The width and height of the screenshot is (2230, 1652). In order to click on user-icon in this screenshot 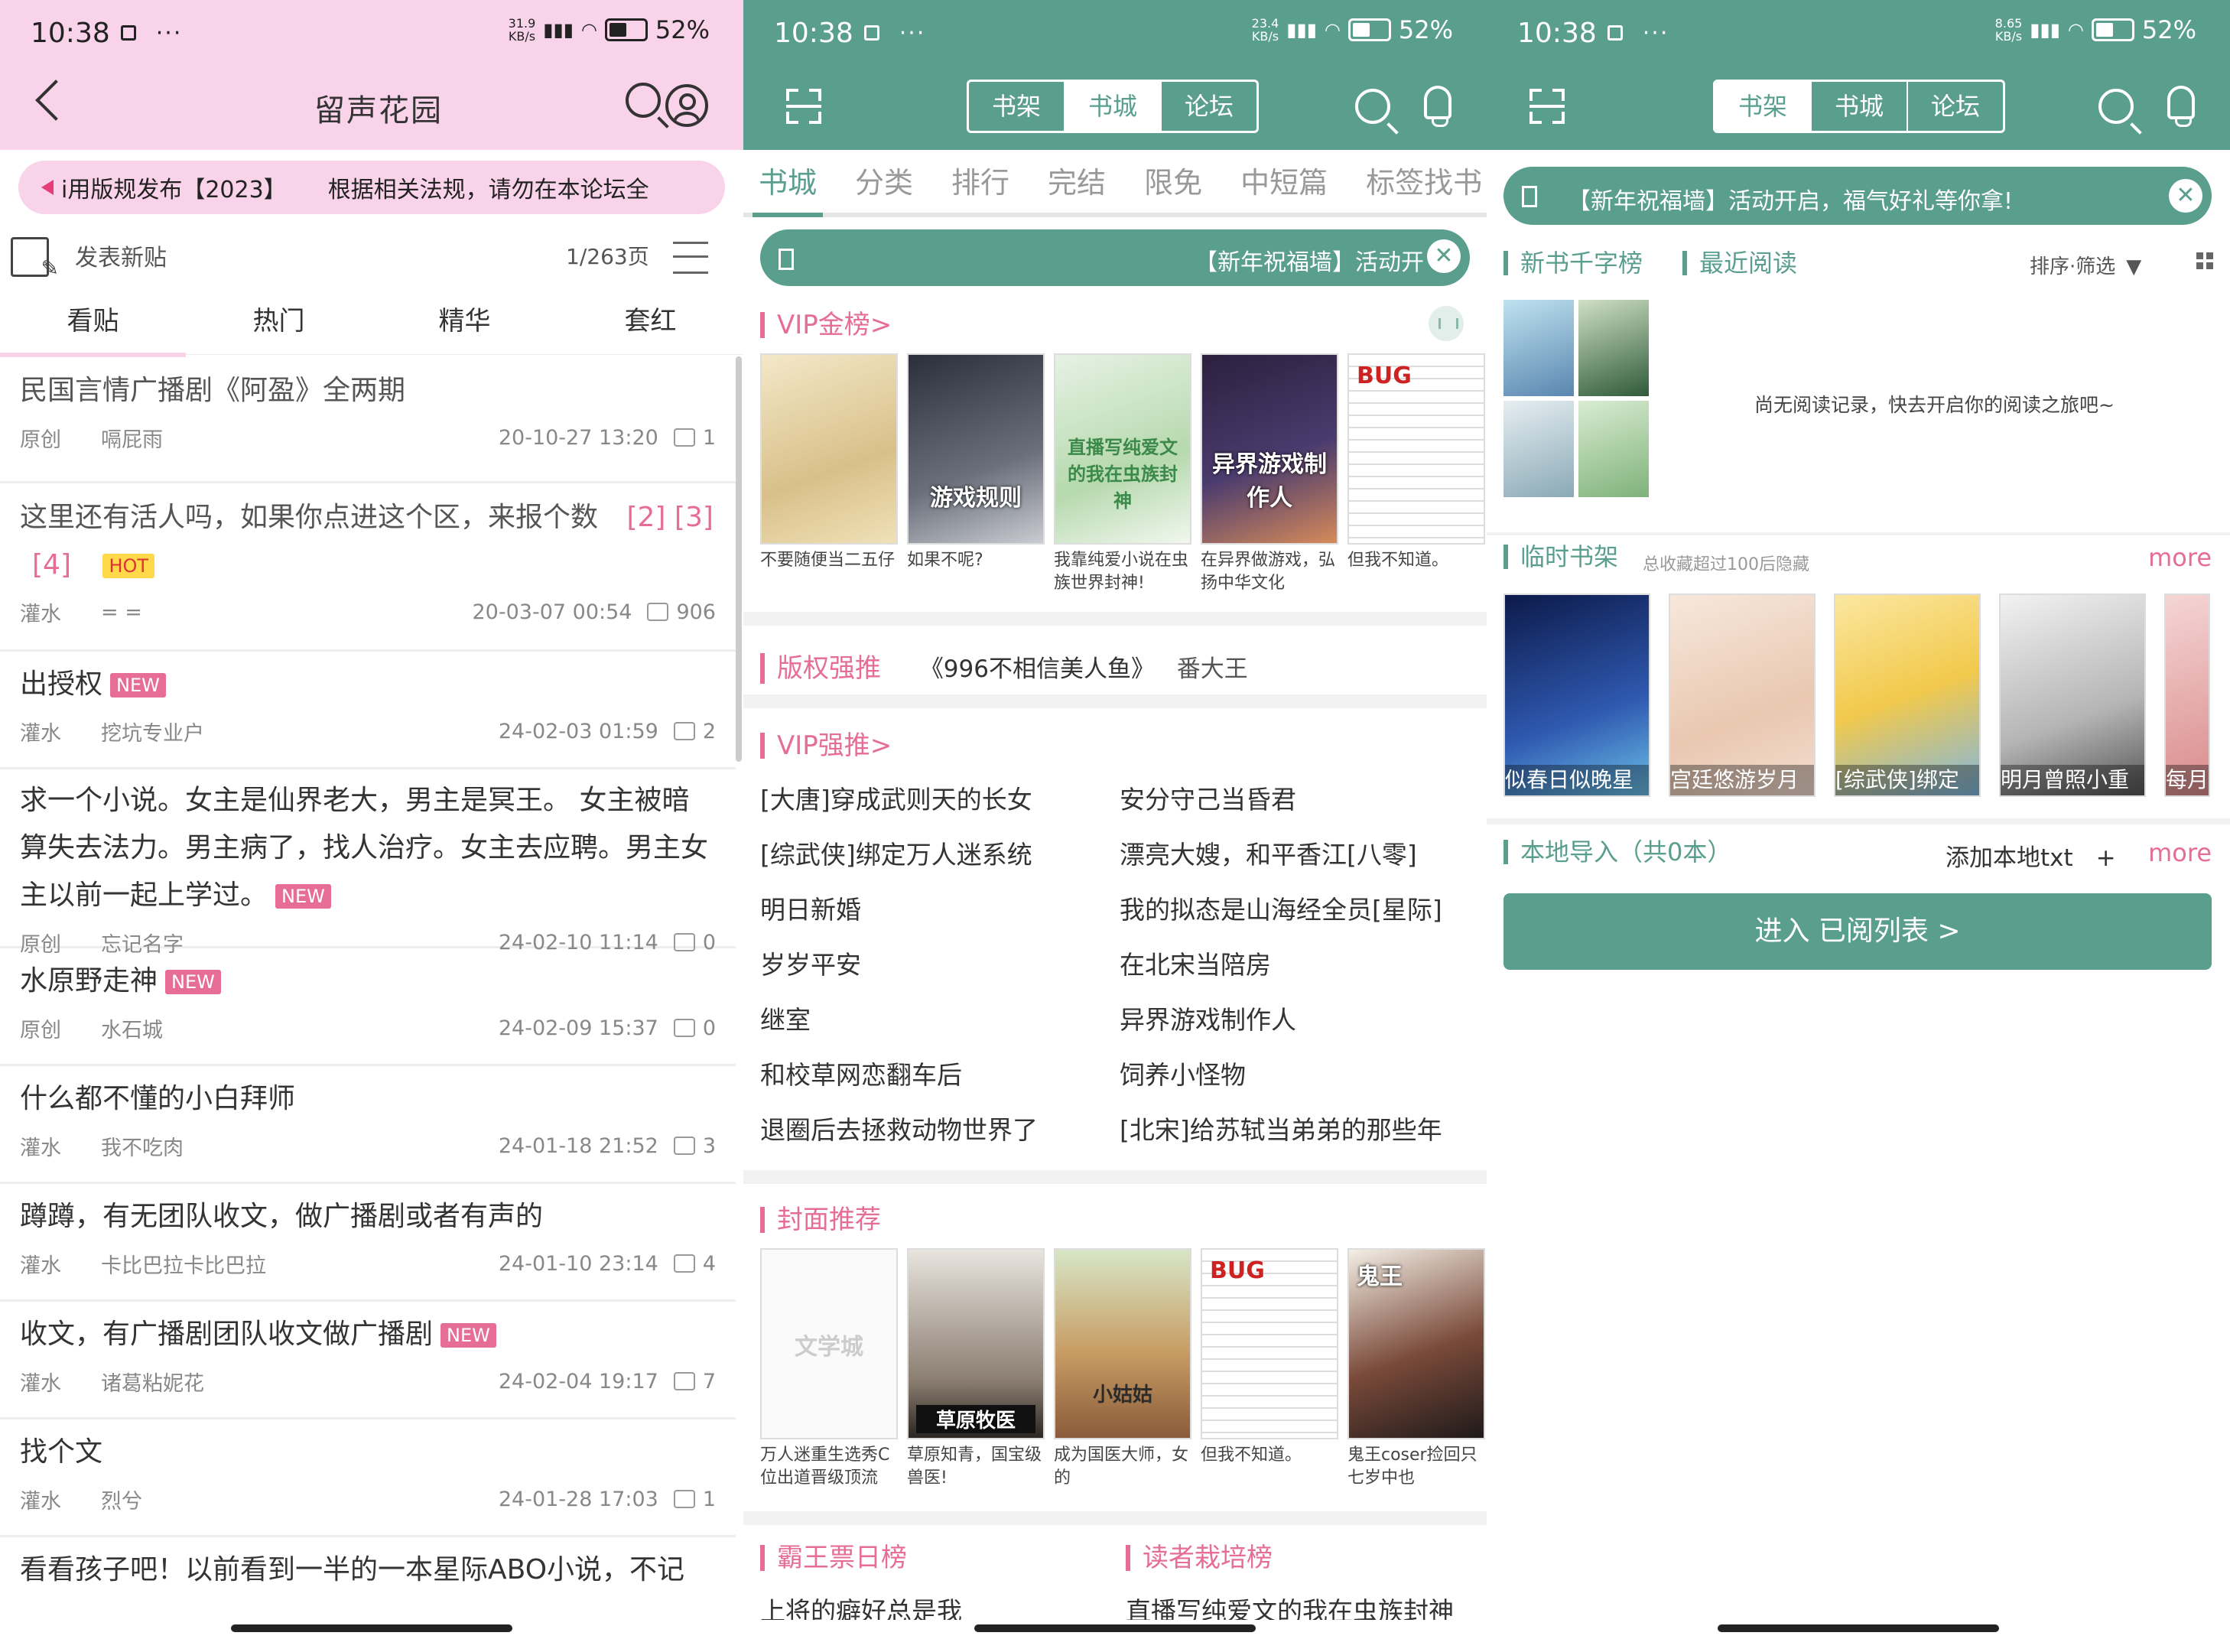, I will do `click(686, 105)`.